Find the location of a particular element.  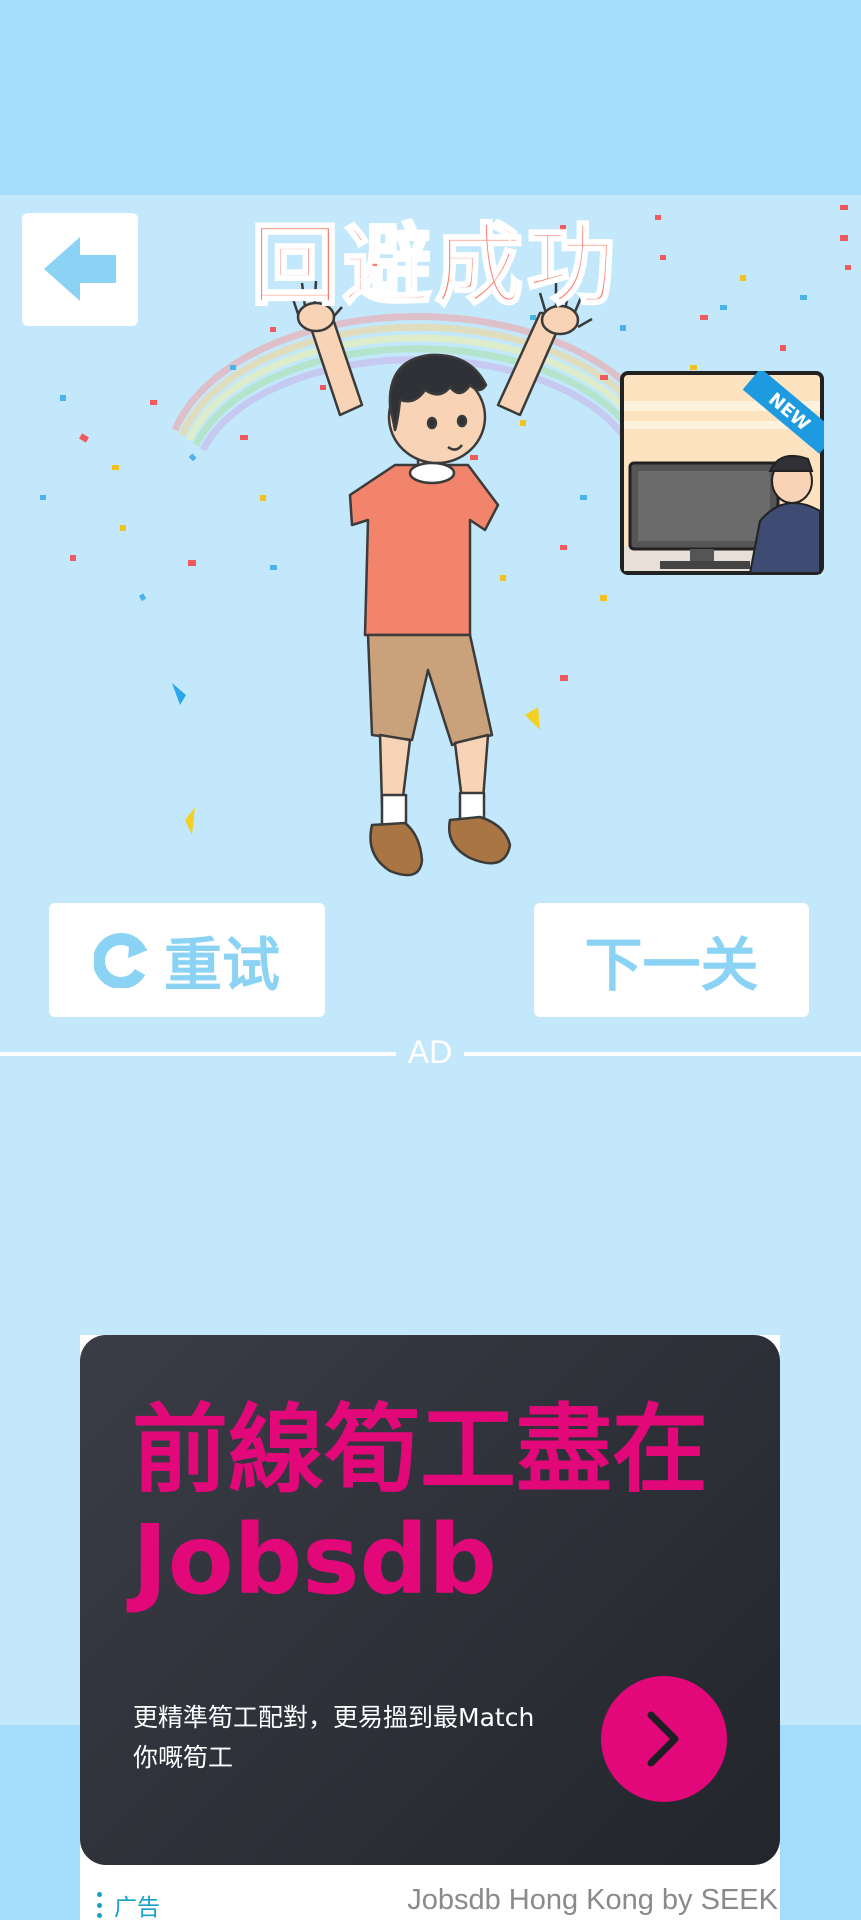

back-button is located at coordinates (80, 269).